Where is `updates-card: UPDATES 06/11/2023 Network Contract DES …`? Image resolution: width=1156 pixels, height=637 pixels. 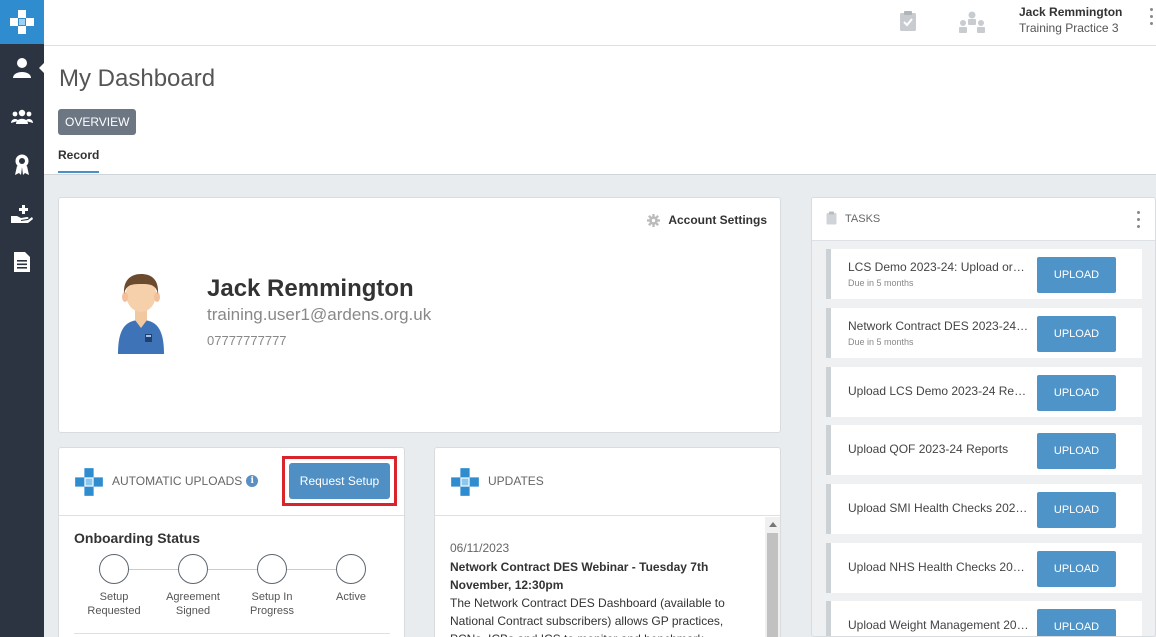 updates-card: UPDATES 06/11/2023 Network Contract DES … is located at coordinates (607, 542).